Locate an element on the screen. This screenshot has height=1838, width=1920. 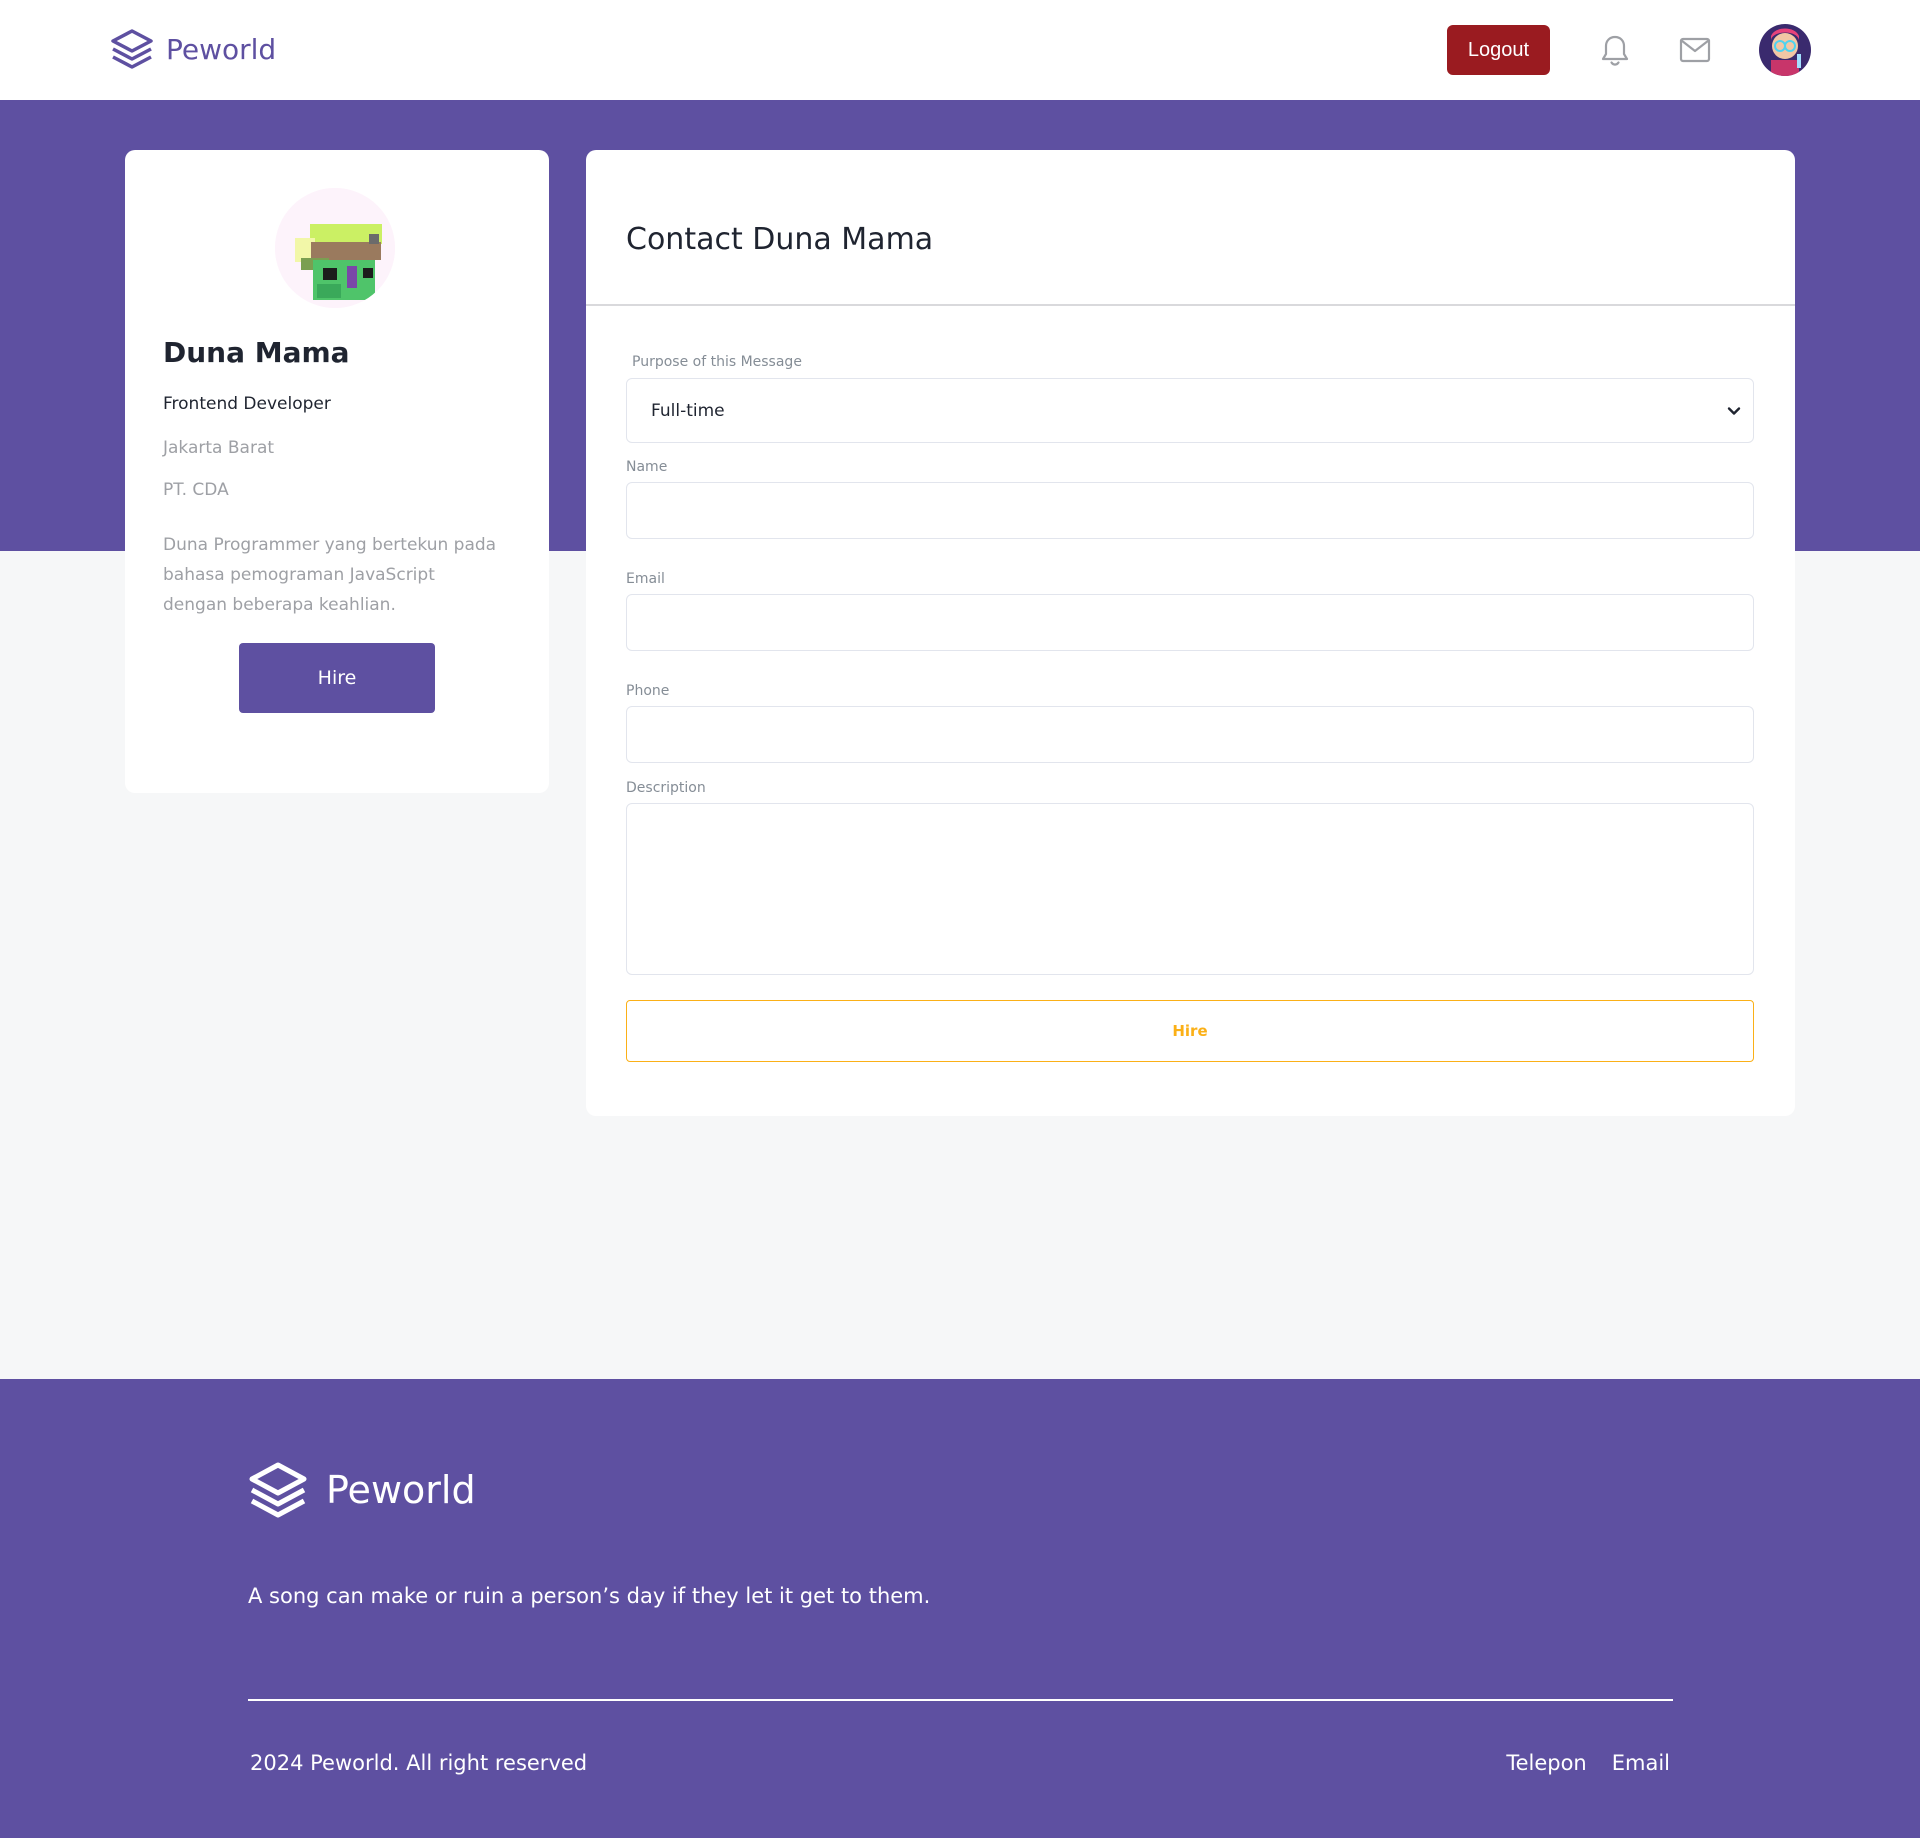
name-label: Name is located at coordinates (647, 467).